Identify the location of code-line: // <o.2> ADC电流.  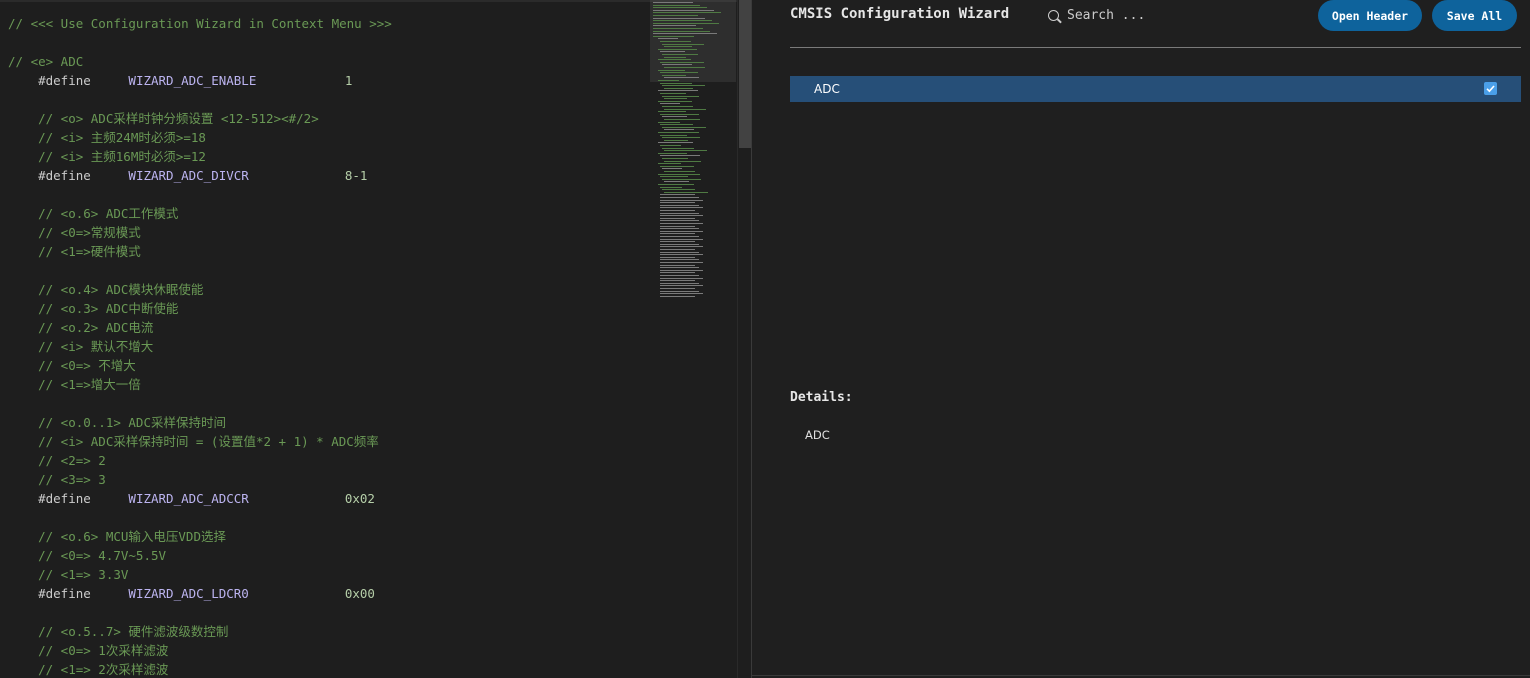
(328, 327).